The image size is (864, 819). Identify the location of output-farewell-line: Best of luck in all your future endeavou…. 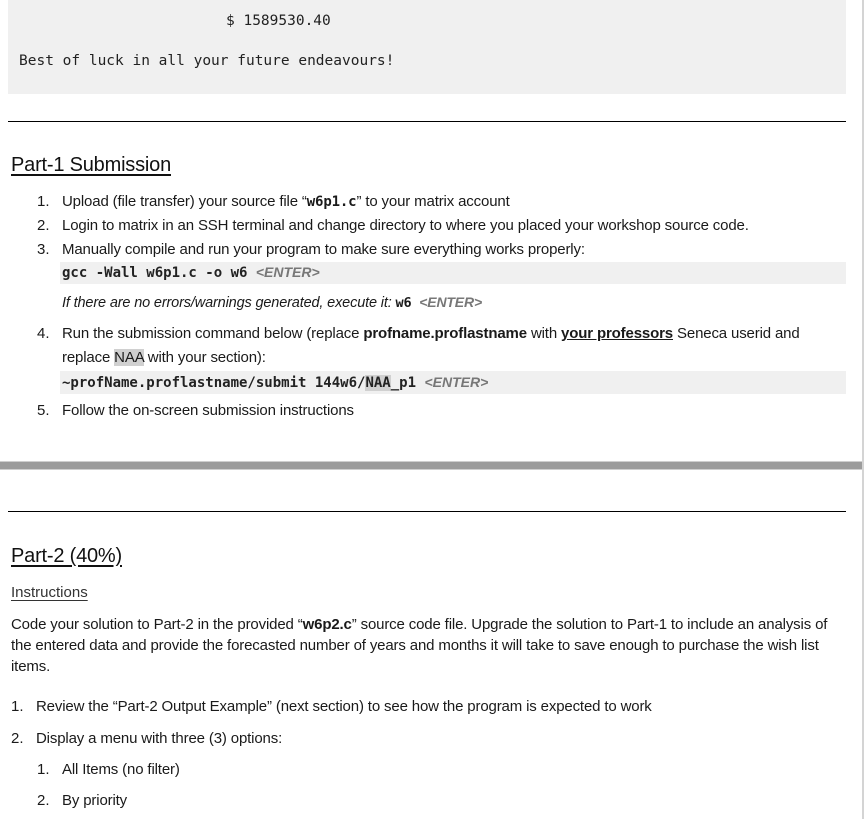
(207, 61).